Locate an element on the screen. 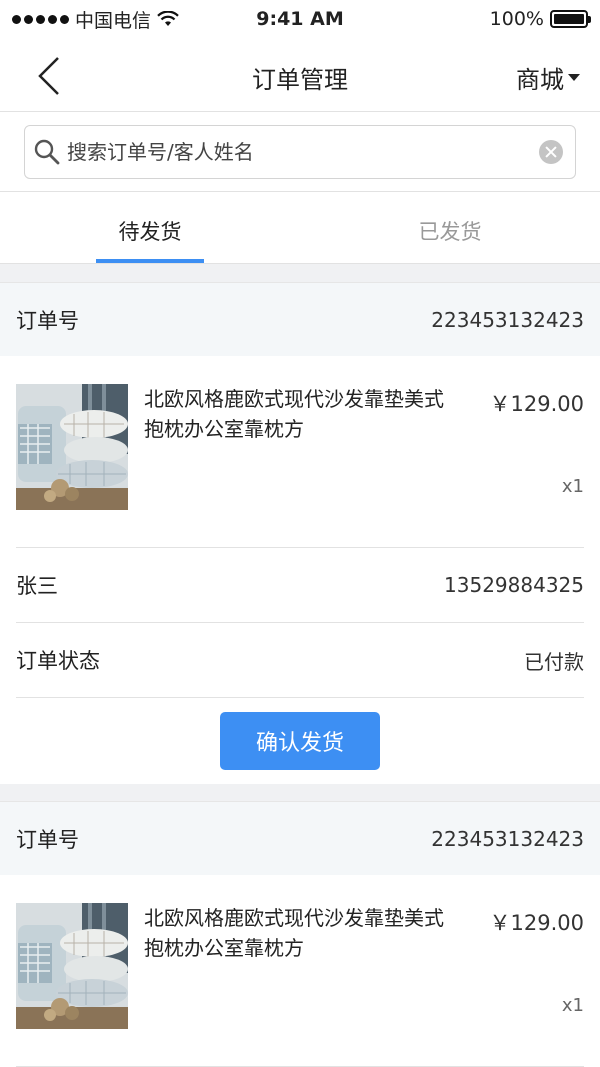  wifi-icon is located at coordinates (168, 18).